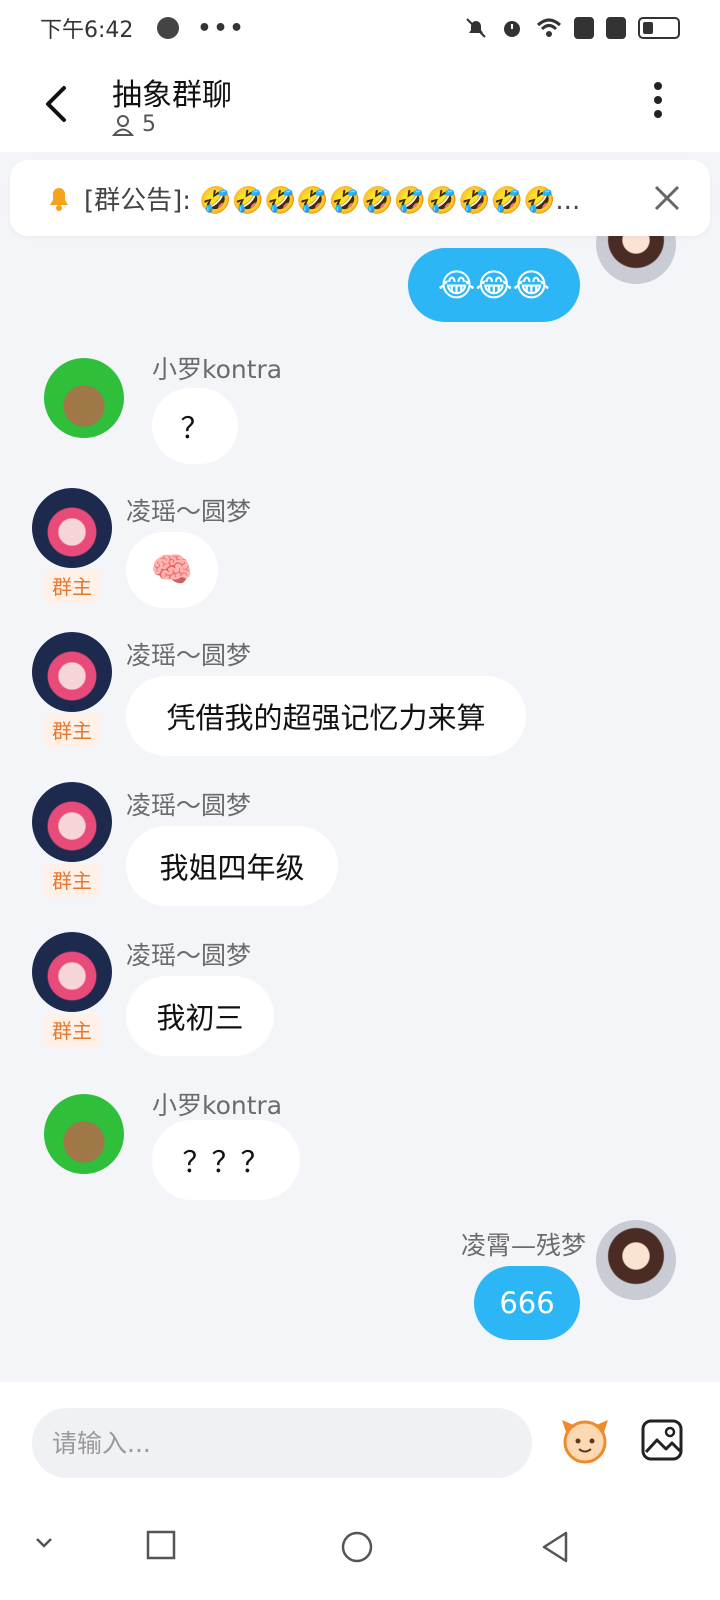  What do you see at coordinates (168, 28) in the screenshot?
I see `notification-icon` at bounding box center [168, 28].